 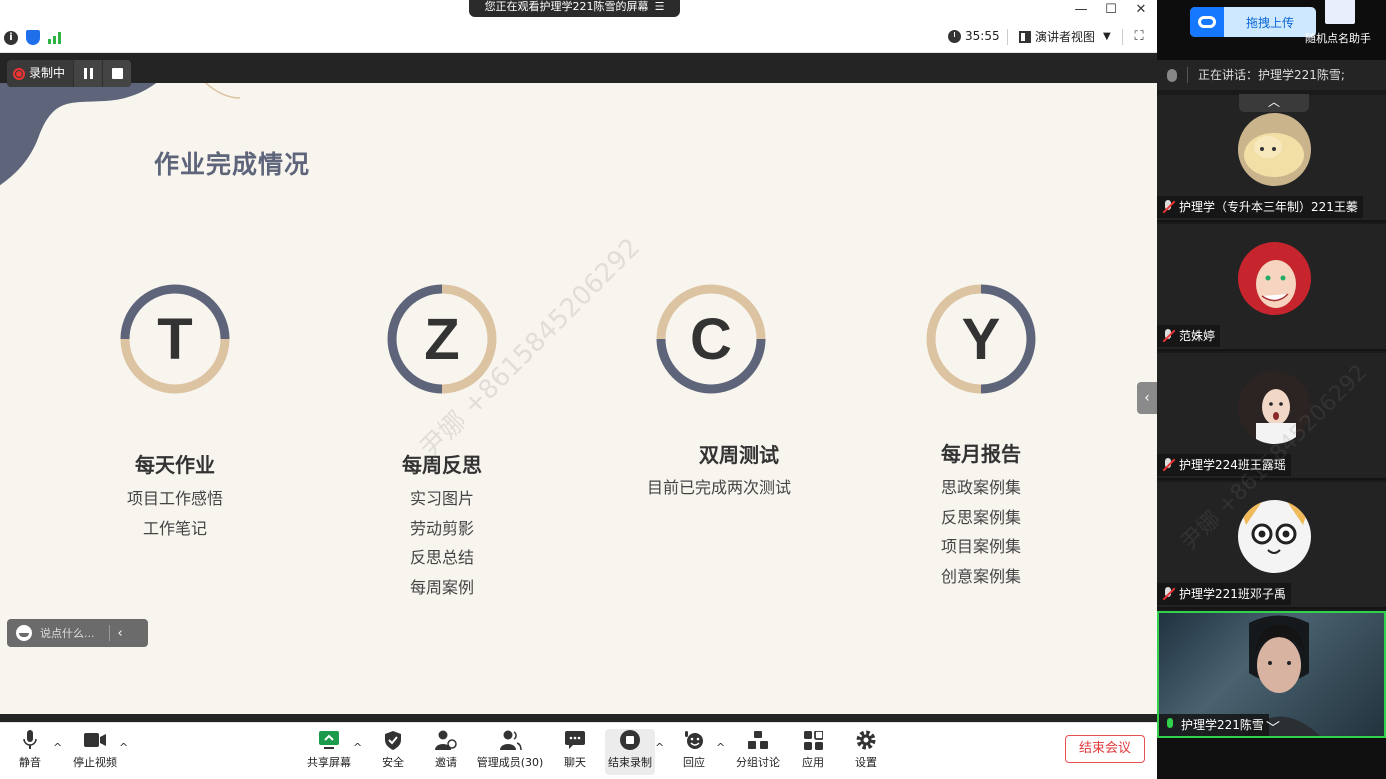 I want to click on maximize-button: ☐, so click(x=1111, y=10).